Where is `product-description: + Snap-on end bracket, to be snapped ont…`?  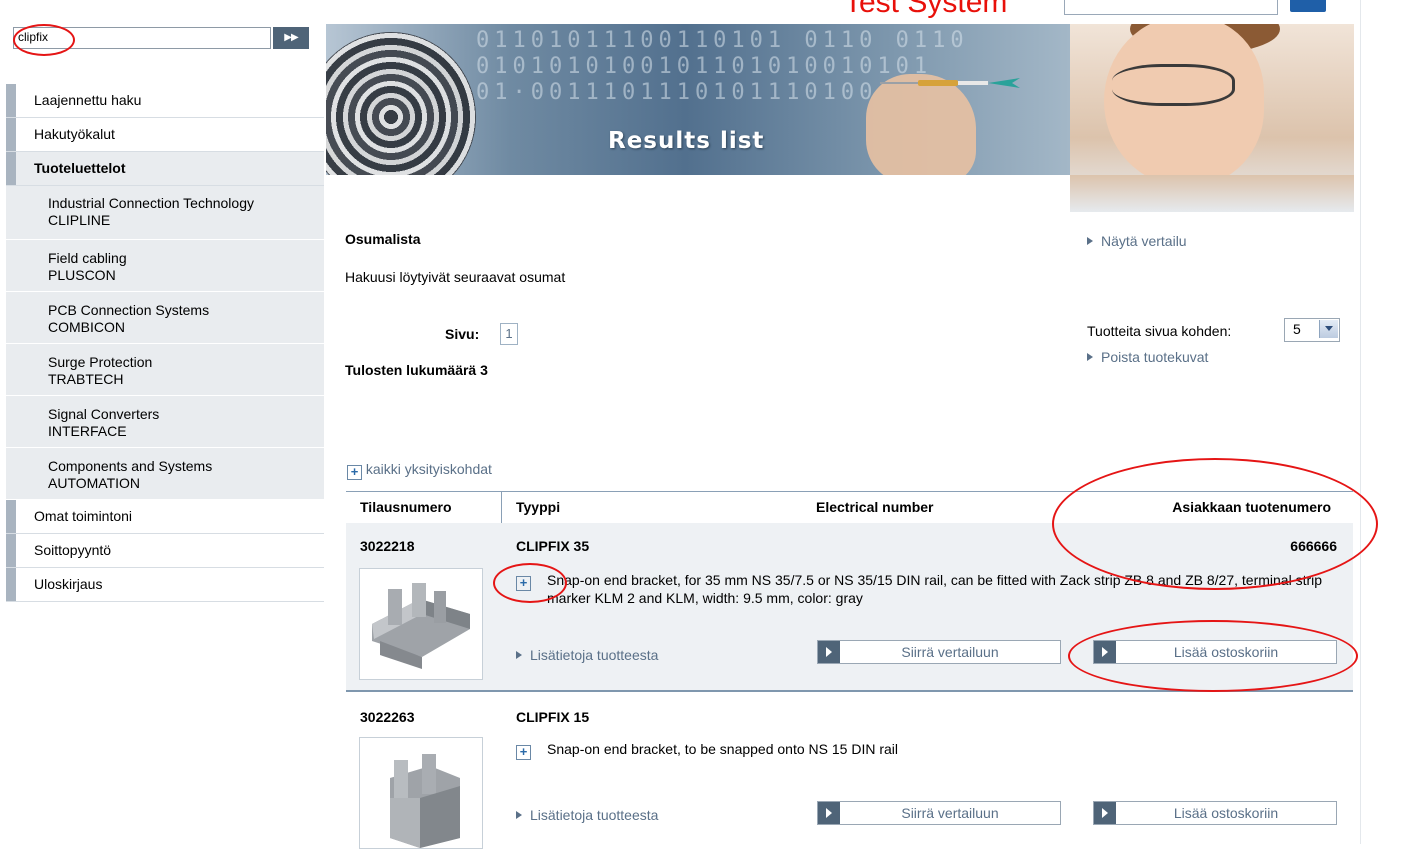 product-description: + Snap-on end bracket, to be snapped ont… is located at coordinates (926, 750).